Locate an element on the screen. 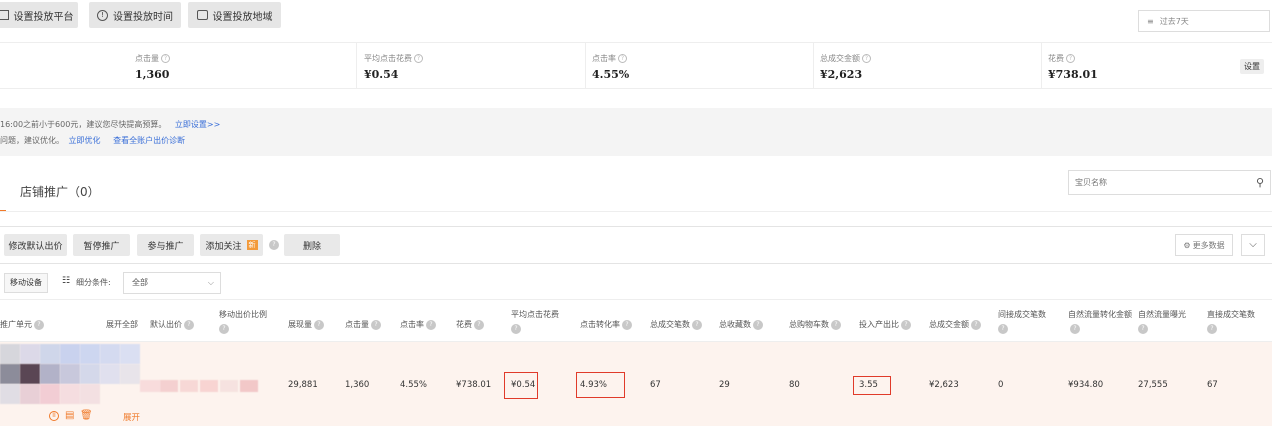 Image resolution: width=1272 pixels, height=426 pixels. bid-value-blurred is located at coordinates (199, 386).